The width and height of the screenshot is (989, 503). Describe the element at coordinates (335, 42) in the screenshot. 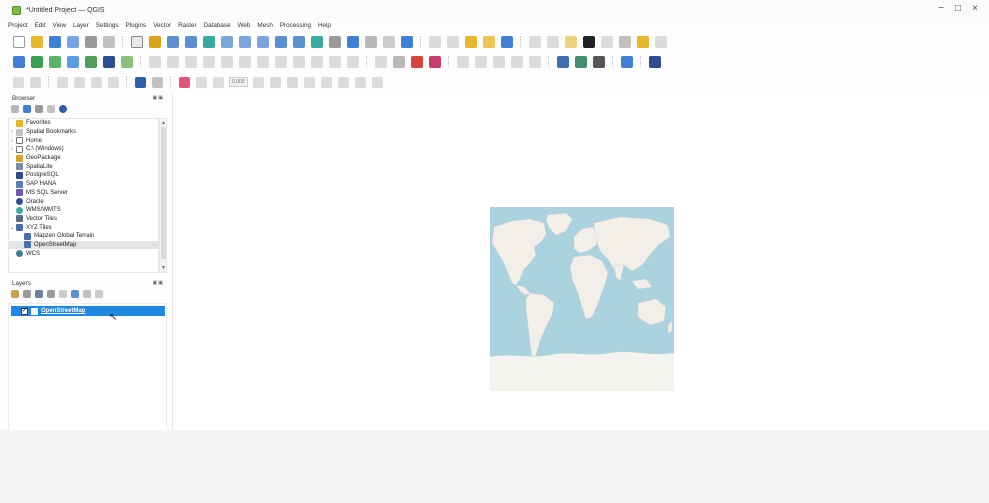

I see `new-3d-view-icon` at that location.